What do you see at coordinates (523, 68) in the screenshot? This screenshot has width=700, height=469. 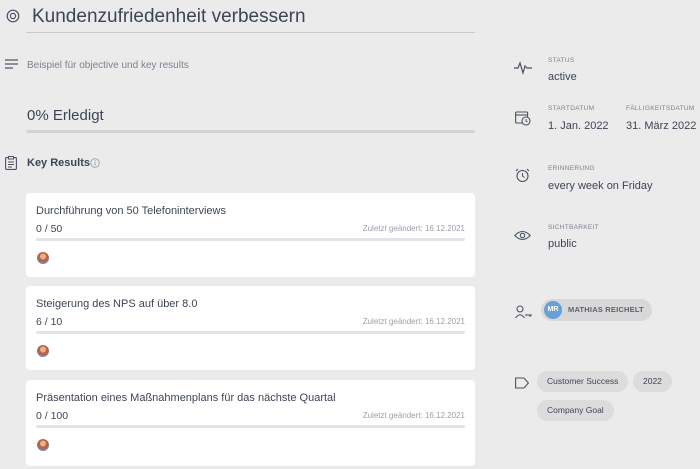 I see `pulse-icon` at bounding box center [523, 68].